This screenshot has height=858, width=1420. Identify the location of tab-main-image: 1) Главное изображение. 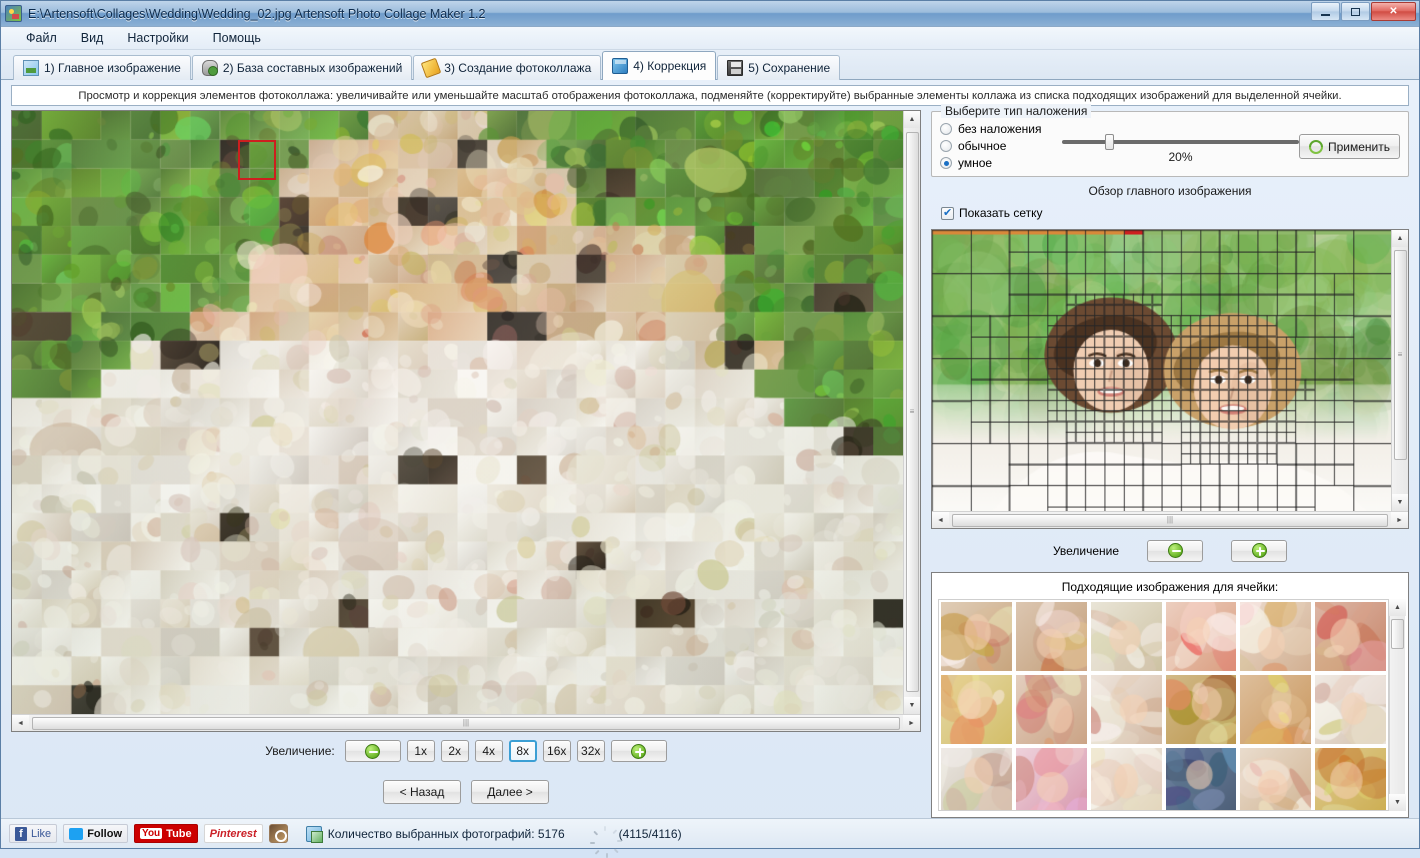
(102, 67).